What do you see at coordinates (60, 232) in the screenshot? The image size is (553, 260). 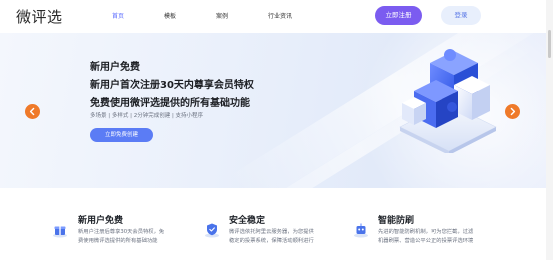 I see `gift-icon` at bounding box center [60, 232].